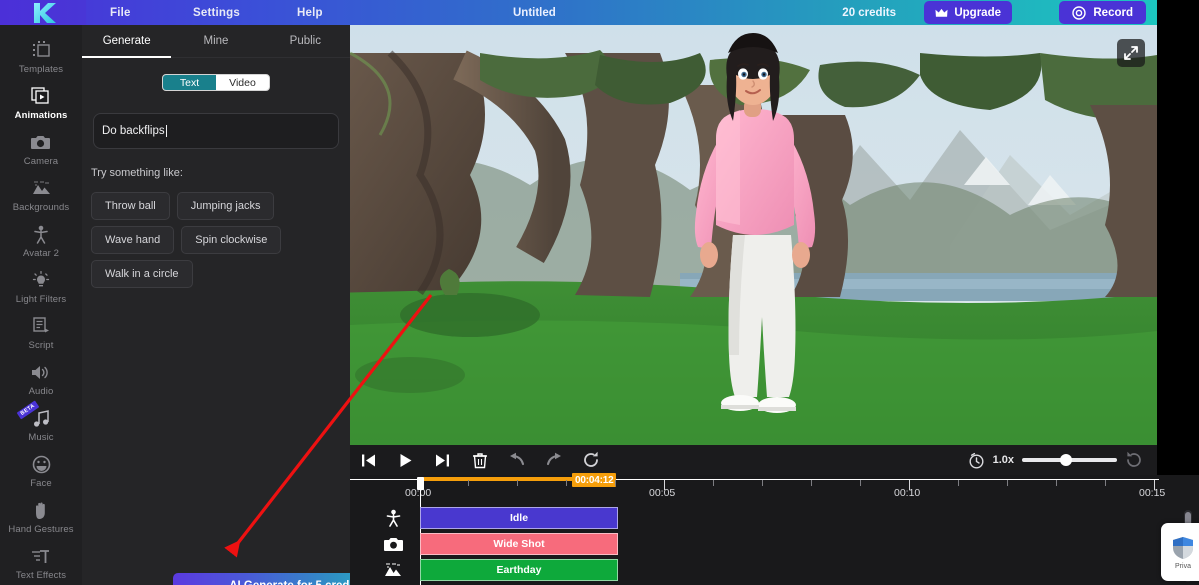 This screenshot has height=585, width=1199. Describe the element at coordinates (216, 13) in the screenshot. I see `menu-settings: Settings` at that location.